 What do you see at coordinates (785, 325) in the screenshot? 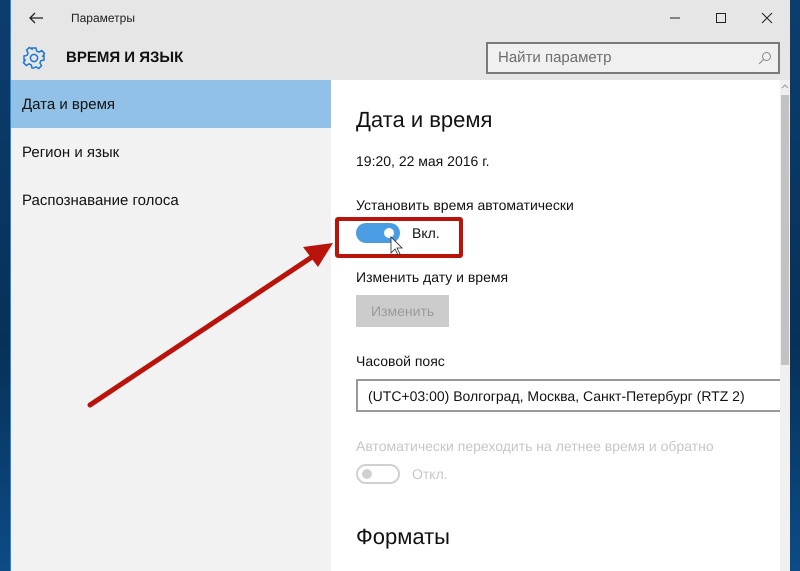
I see `scrollbar` at bounding box center [785, 325].